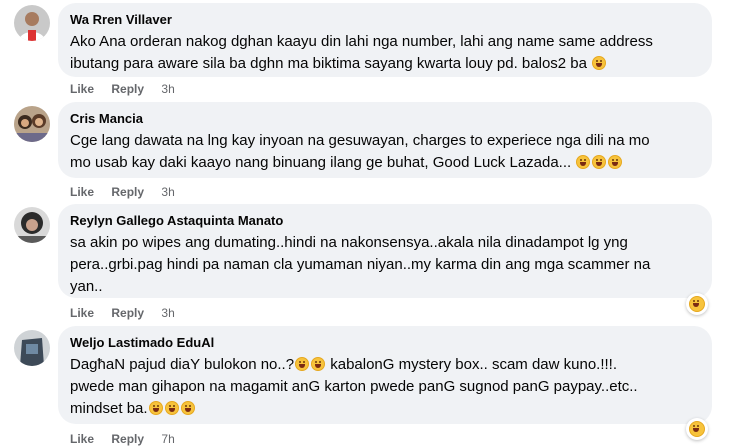  What do you see at coordinates (385, 220) in the screenshot?
I see `comment-author: Reylyn Gallego Astaquinta Manato` at bounding box center [385, 220].